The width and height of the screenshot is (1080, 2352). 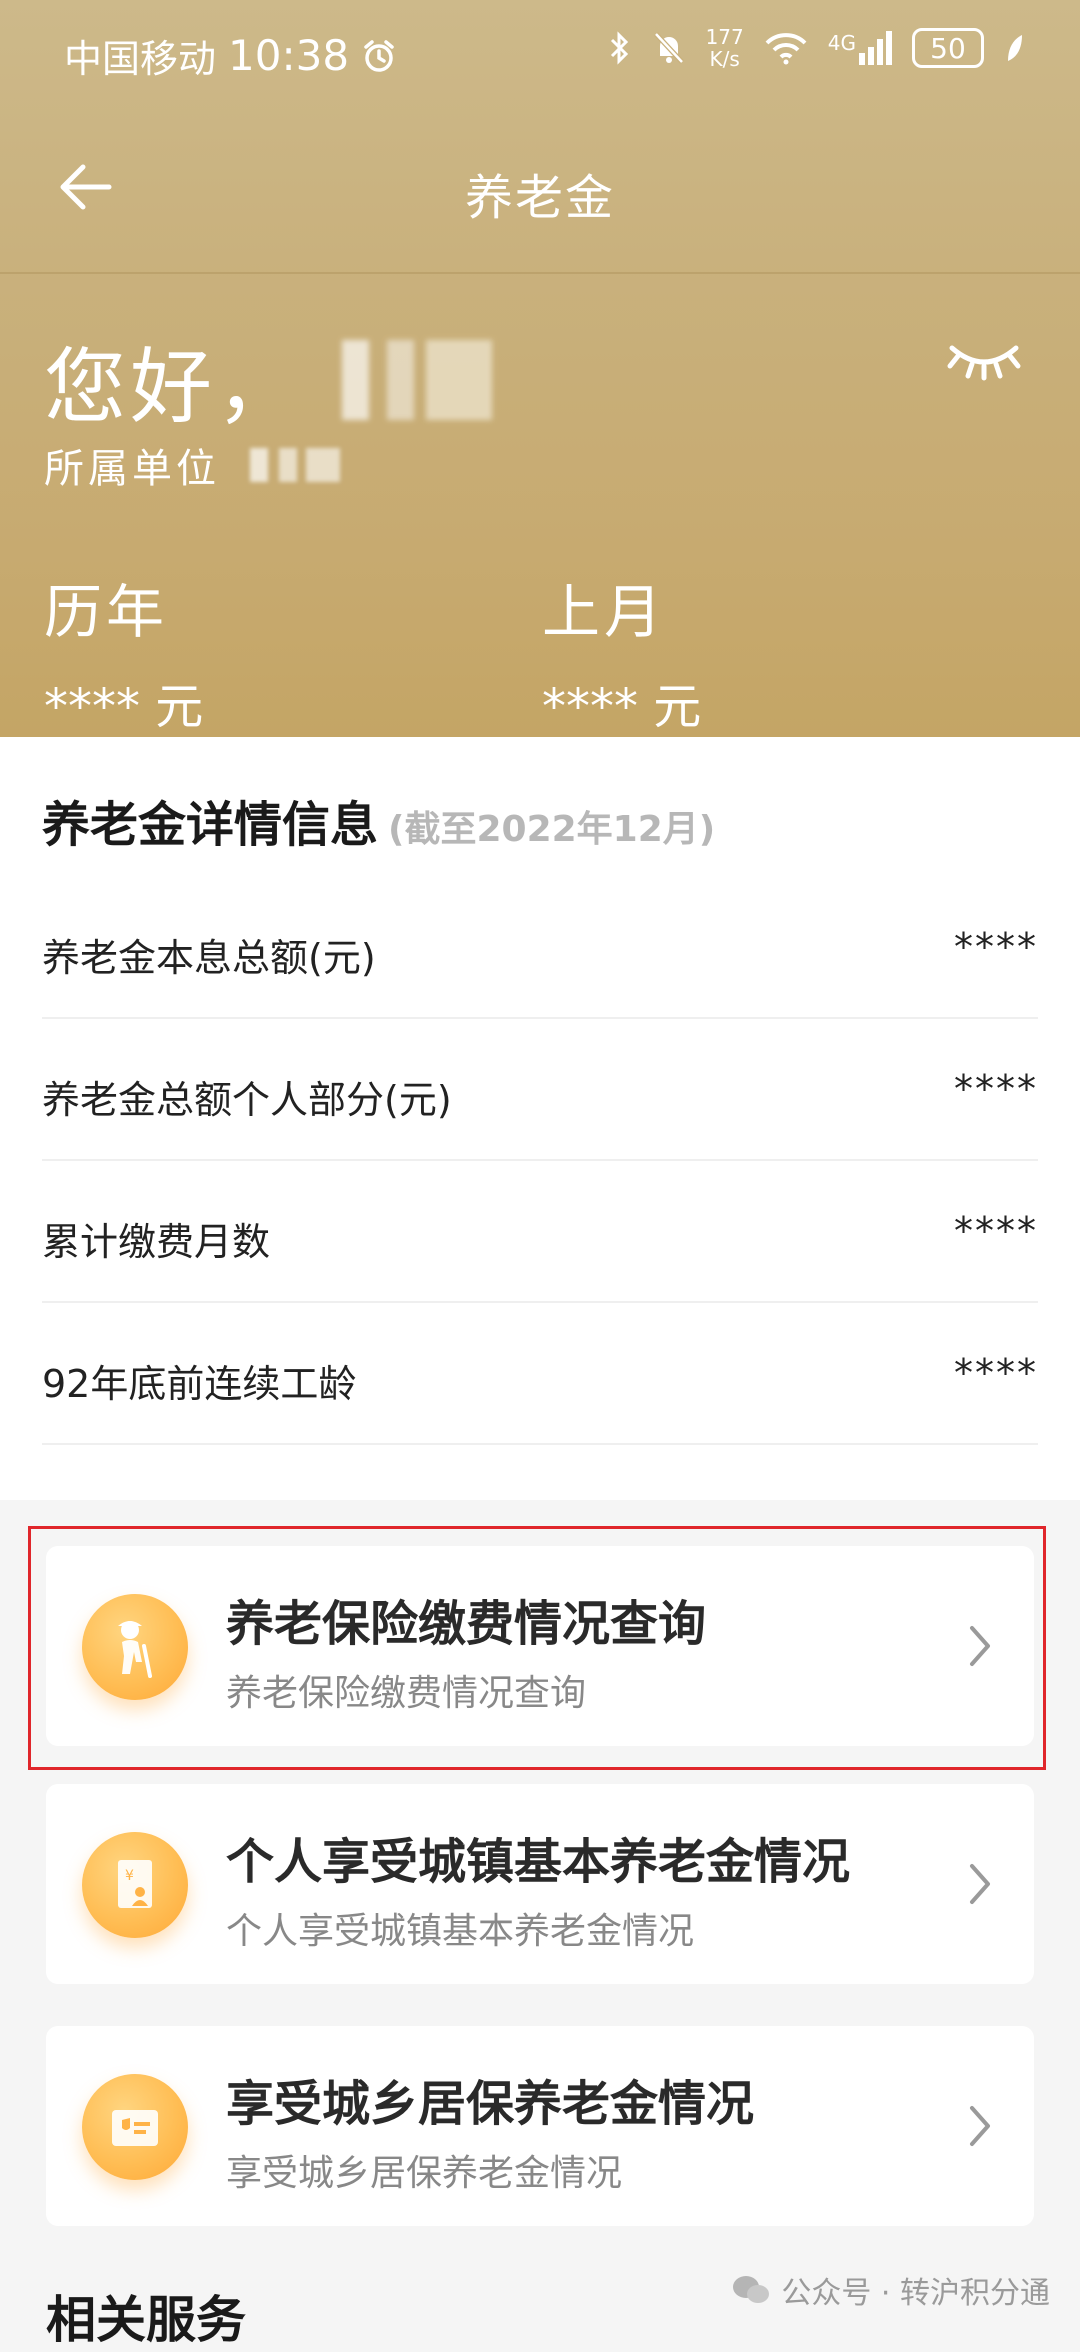 I want to click on detail-row: 累计缴费月数 ****, so click(x=540, y=1232).